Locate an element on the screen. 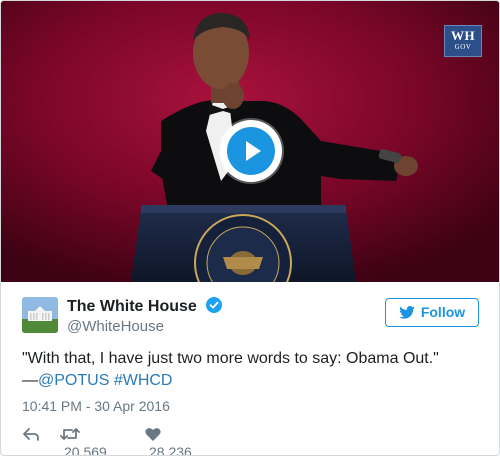 The image size is (500, 456). reply-icon is located at coordinates (31, 434).